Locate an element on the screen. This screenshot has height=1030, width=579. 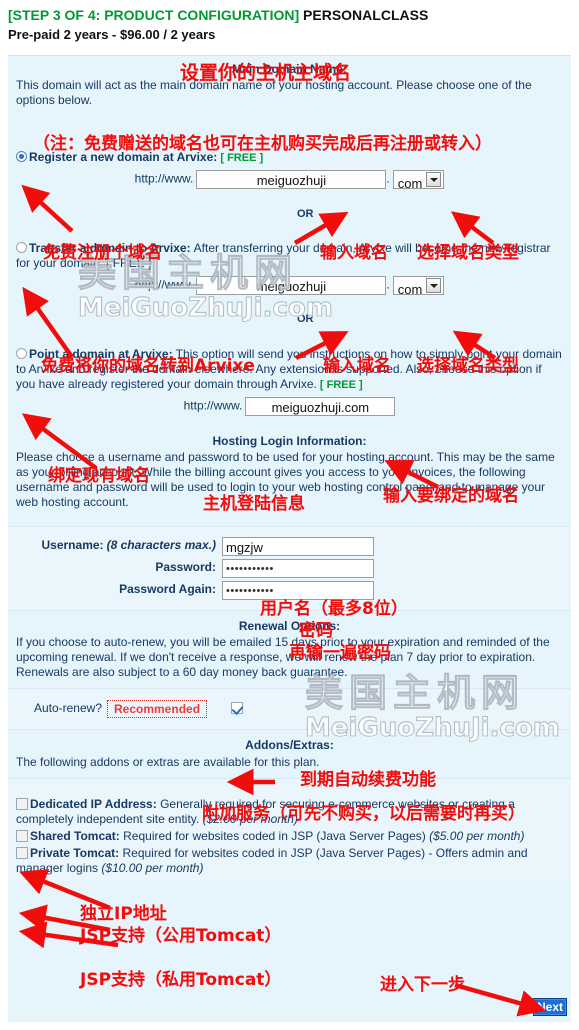
url-prefix-point: http://www. is located at coordinates (213, 405).